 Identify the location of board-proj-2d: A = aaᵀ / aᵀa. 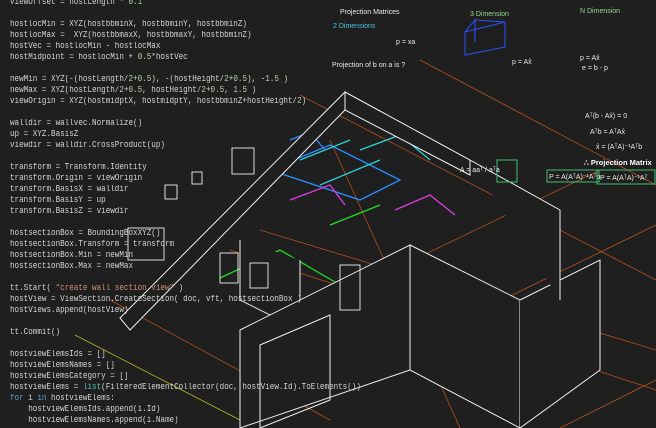
(480, 170).